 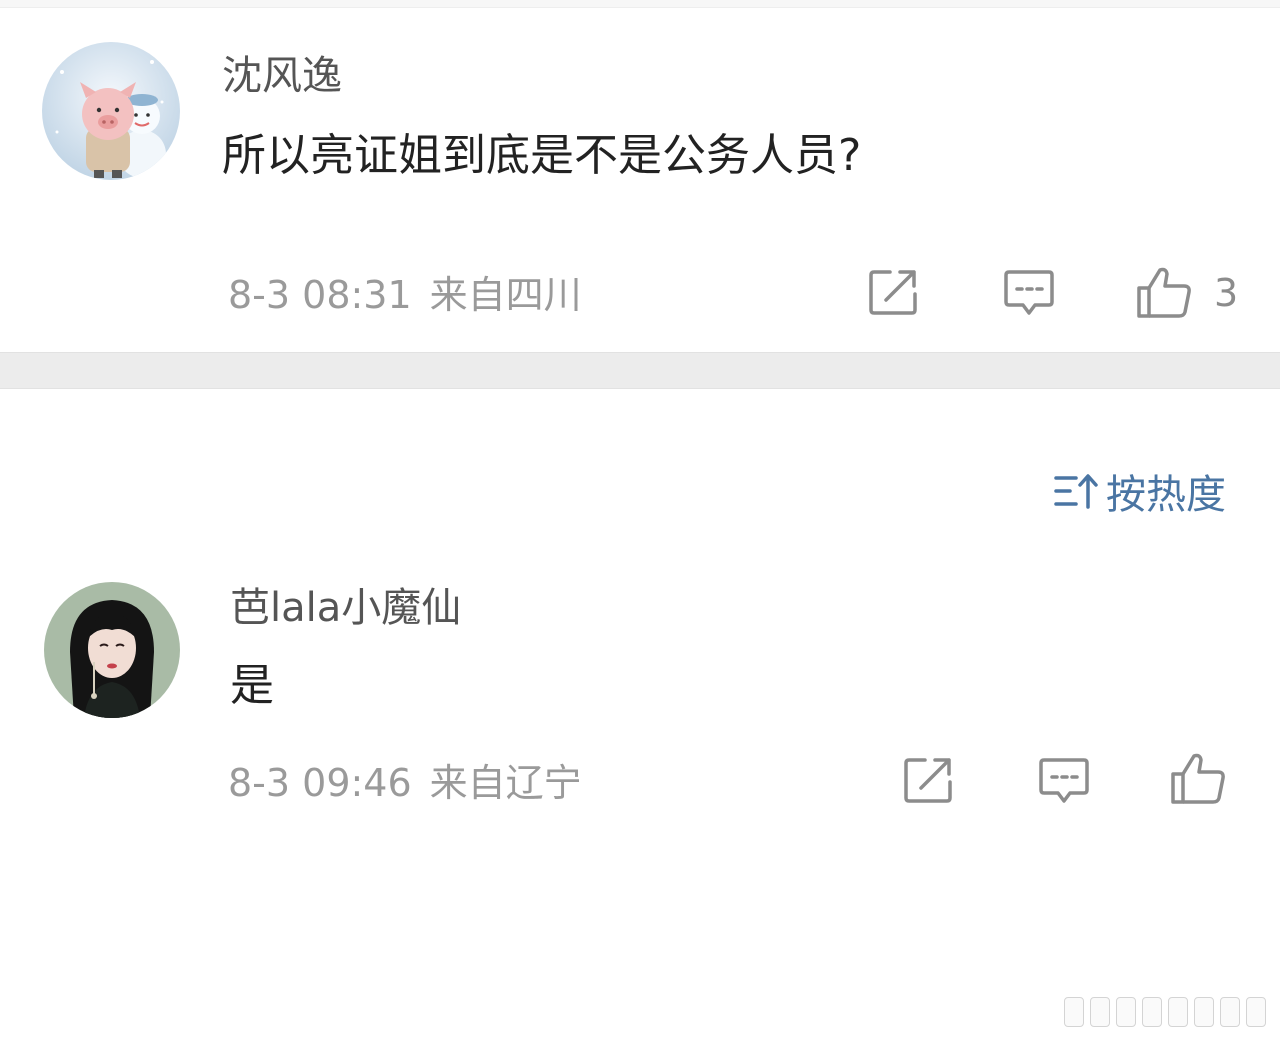 I want to click on like-button, so click(x=1198, y=779).